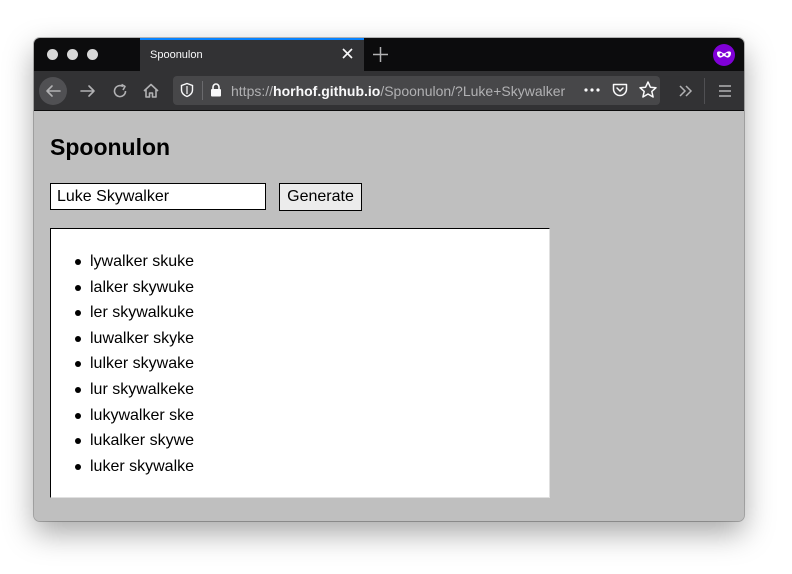  I want to click on result-item: lulker skywake, so click(122, 364).